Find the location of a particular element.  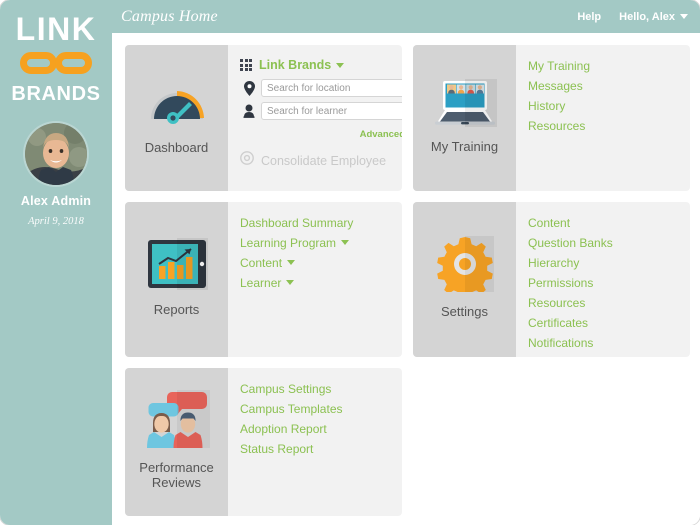

performance-reviews-icon-pane: Performance Reviews is located at coordinates (176, 442).